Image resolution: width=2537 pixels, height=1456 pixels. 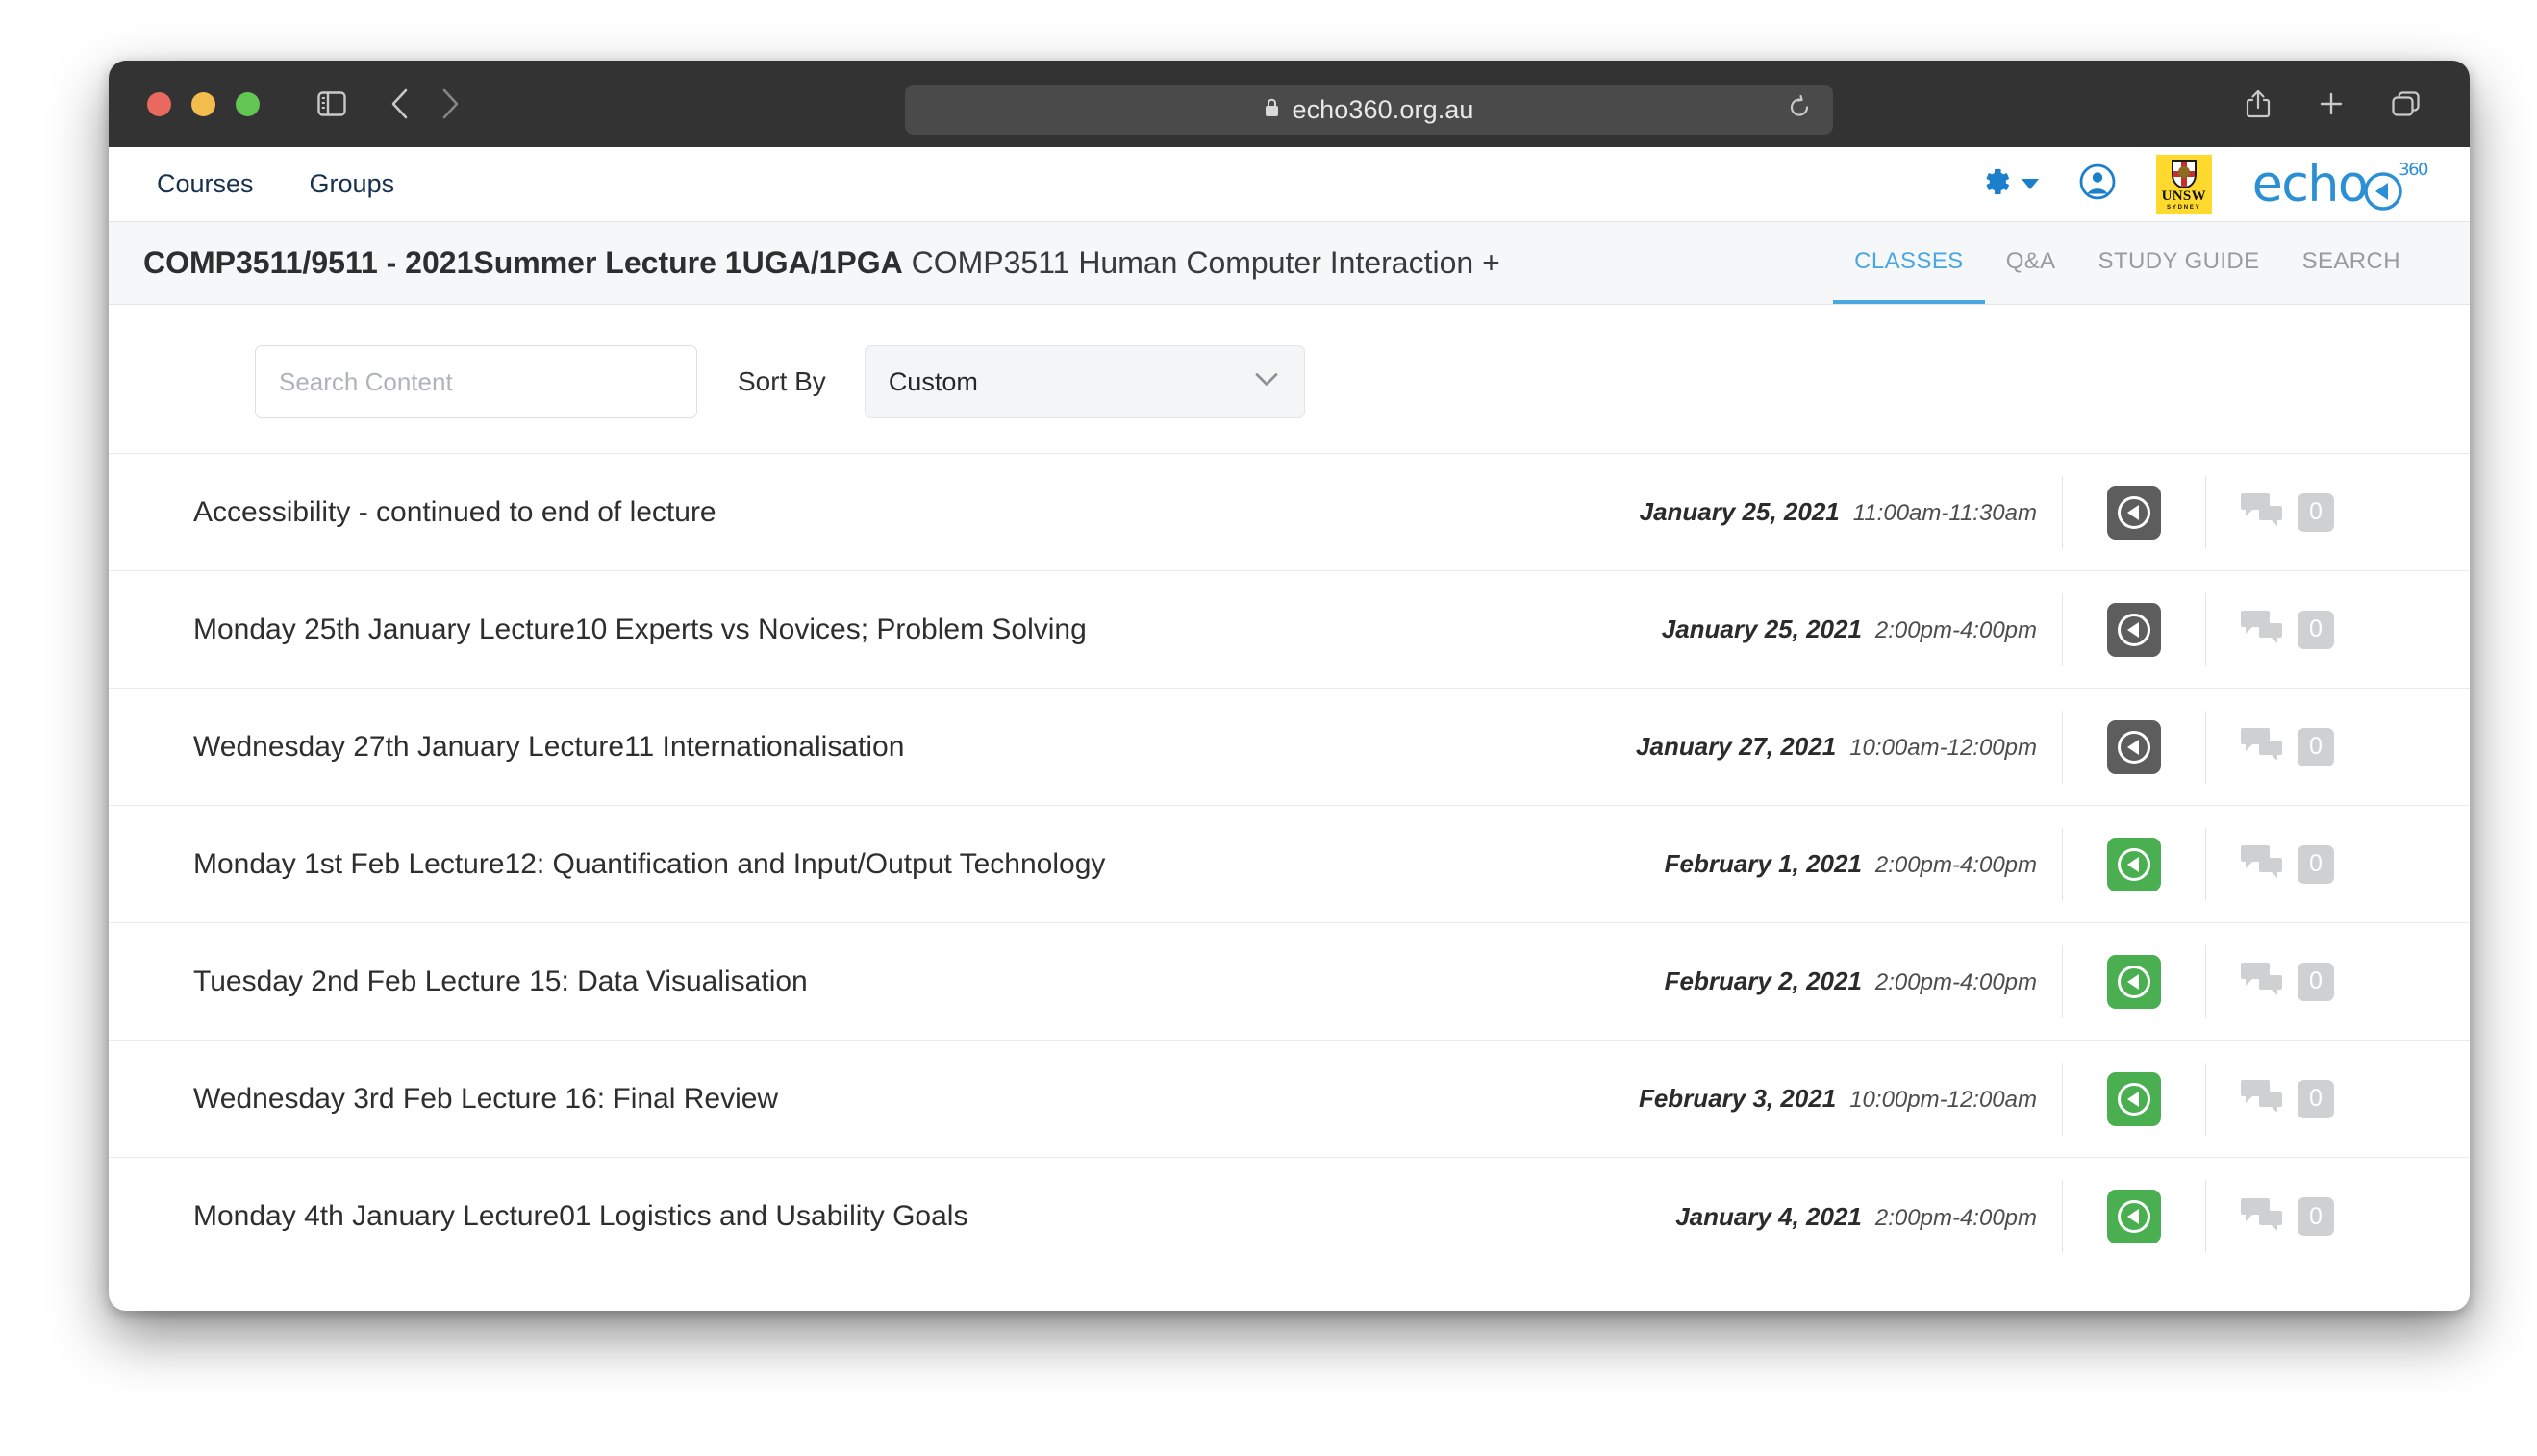 I want to click on minimize-window-button, so click(x=203, y=103).